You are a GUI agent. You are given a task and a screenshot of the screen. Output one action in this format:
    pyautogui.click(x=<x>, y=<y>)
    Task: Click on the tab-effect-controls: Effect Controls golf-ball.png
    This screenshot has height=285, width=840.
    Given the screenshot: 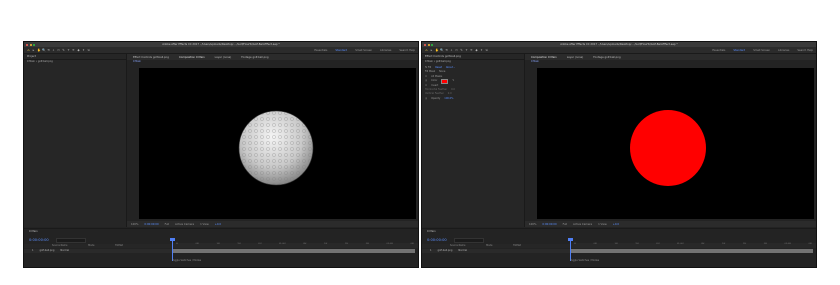 What is the action you would take?
    pyautogui.click(x=151, y=57)
    